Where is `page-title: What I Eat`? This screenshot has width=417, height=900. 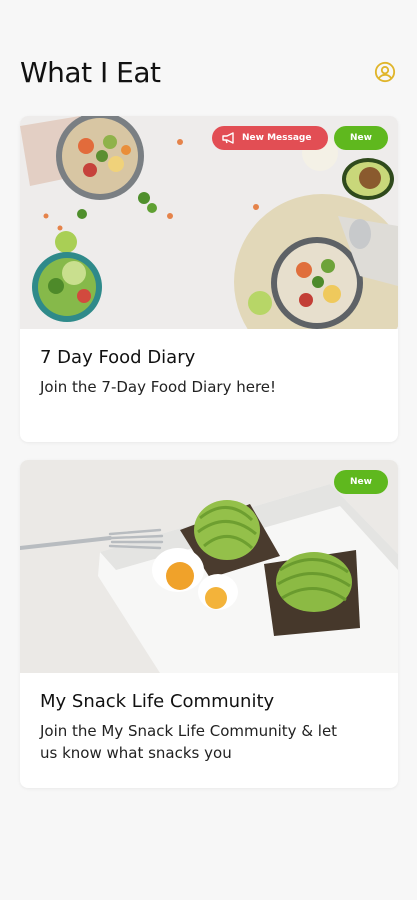 page-title: What I Eat is located at coordinates (90, 72).